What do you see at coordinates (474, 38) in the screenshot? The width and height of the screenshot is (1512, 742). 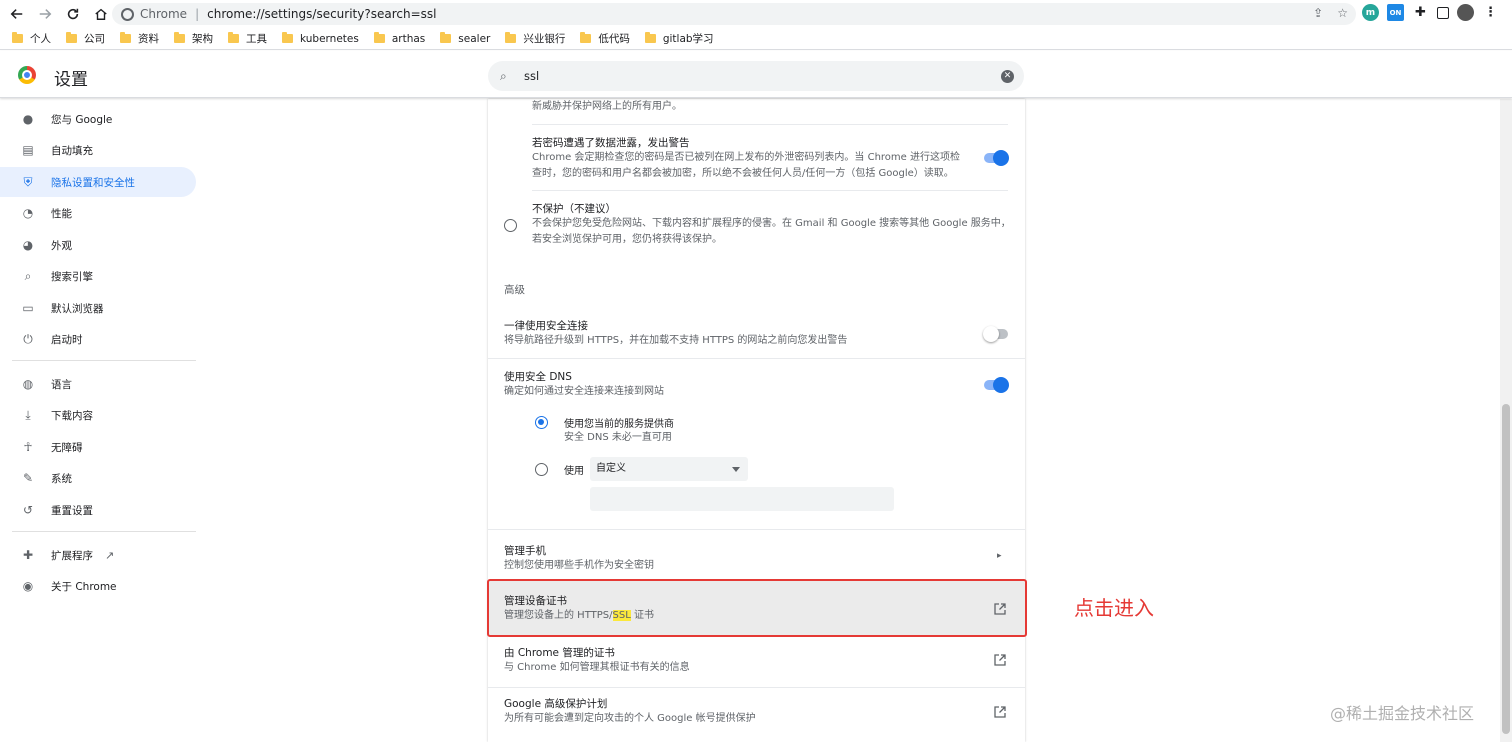 I see `bookmark-label: sealer` at bounding box center [474, 38].